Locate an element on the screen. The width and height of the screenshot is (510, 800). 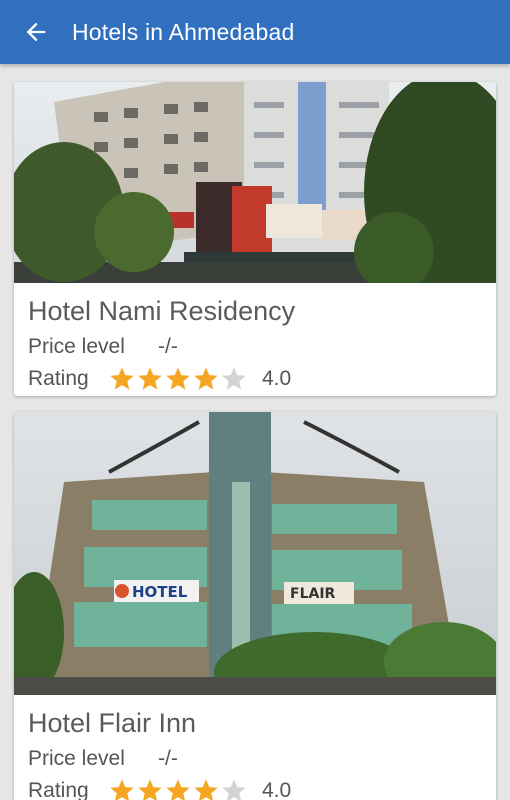
svg-text: HOTEL is located at coordinates (160, 592).